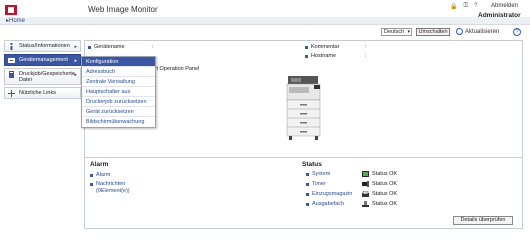  What do you see at coordinates (328, 204) in the screenshot?
I see `status-name-label: Ausgabefach` at bounding box center [328, 204].